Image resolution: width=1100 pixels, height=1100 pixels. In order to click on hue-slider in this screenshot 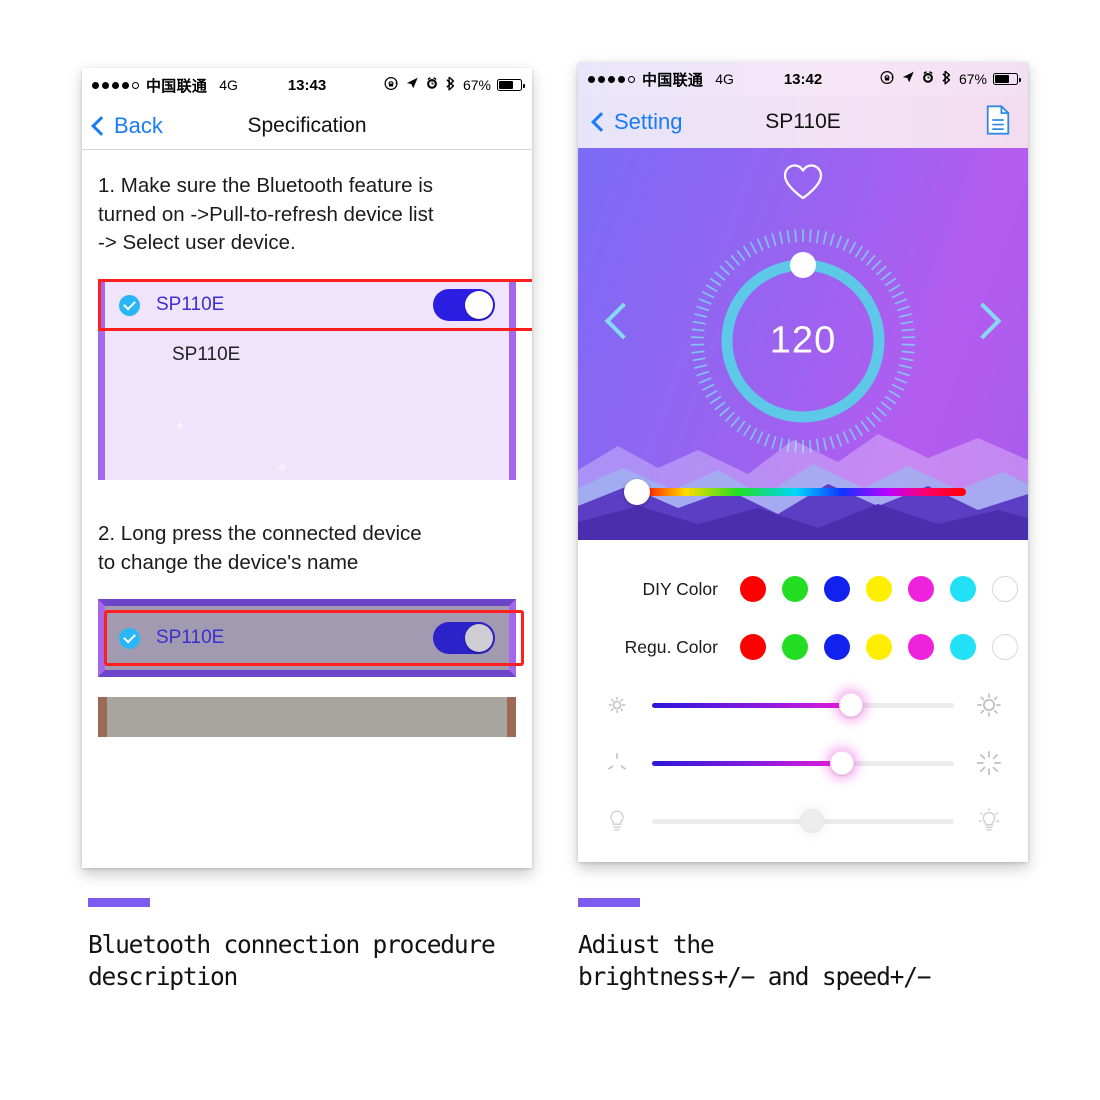, I will do `click(795, 492)`.